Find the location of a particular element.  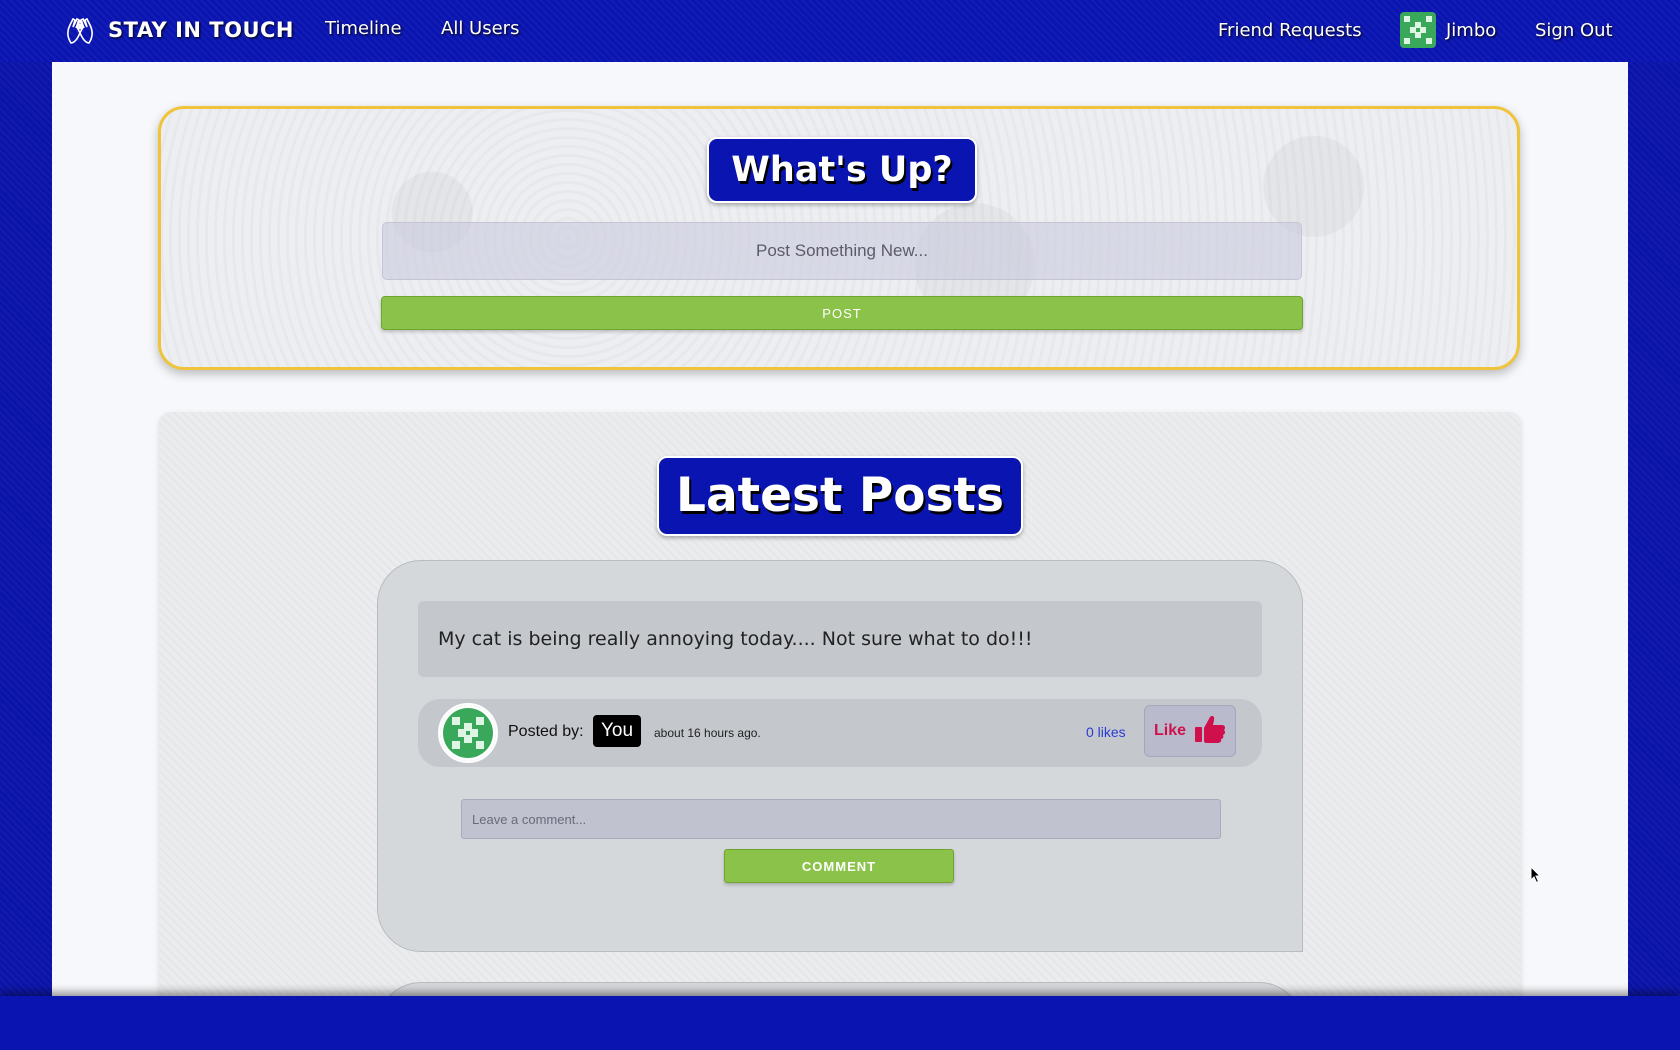

comment-button: COMMENT is located at coordinates (839, 866).